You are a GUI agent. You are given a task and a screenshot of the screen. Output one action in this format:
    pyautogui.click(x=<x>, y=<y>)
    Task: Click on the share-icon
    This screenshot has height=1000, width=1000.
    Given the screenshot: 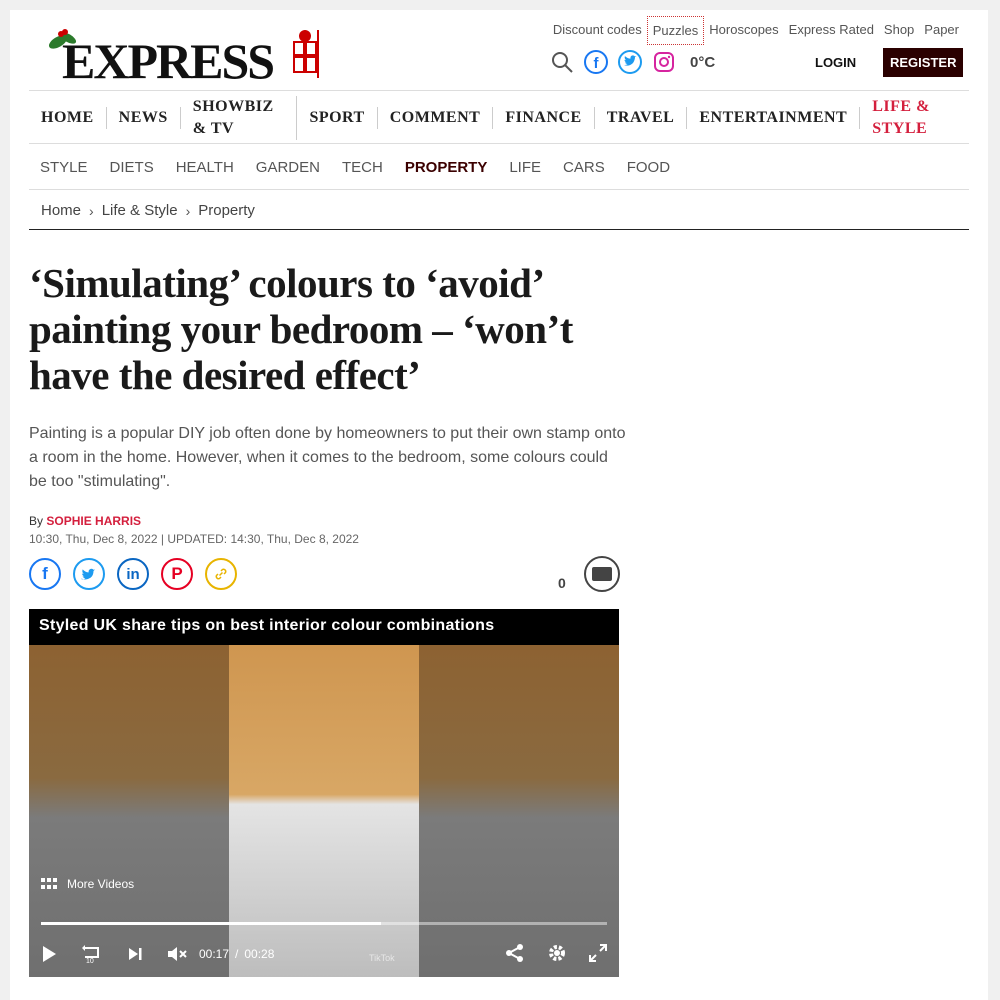 What is the action you would take?
    pyautogui.click(x=515, y=954)
    